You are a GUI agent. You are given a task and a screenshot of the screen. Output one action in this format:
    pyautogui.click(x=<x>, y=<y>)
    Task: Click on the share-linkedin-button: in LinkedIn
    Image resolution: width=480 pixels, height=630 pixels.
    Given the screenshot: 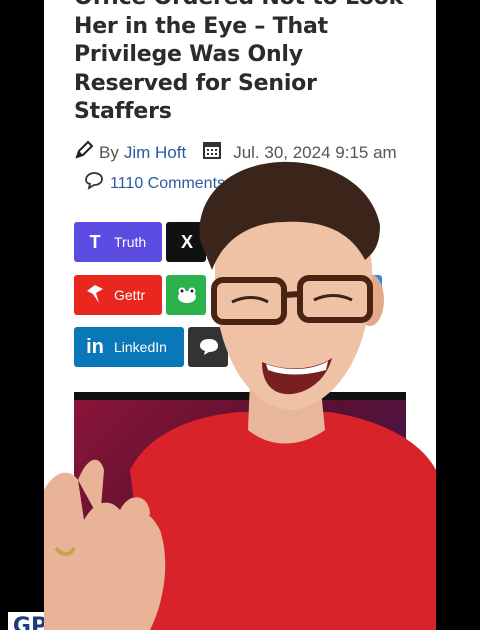 What is the action you would take?
    pyautogui.click(x=129, y=347)
    